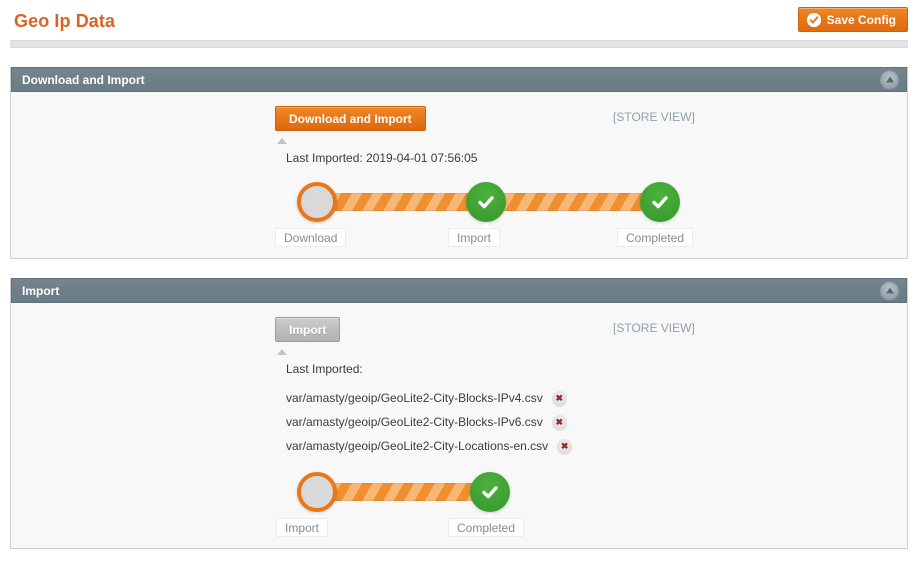  Describe the element at coordinates (382, 158) in the screenshot. I see `last-imported-download-and-import: Last Imported: 2019-04-01 07:56:05` at that location.